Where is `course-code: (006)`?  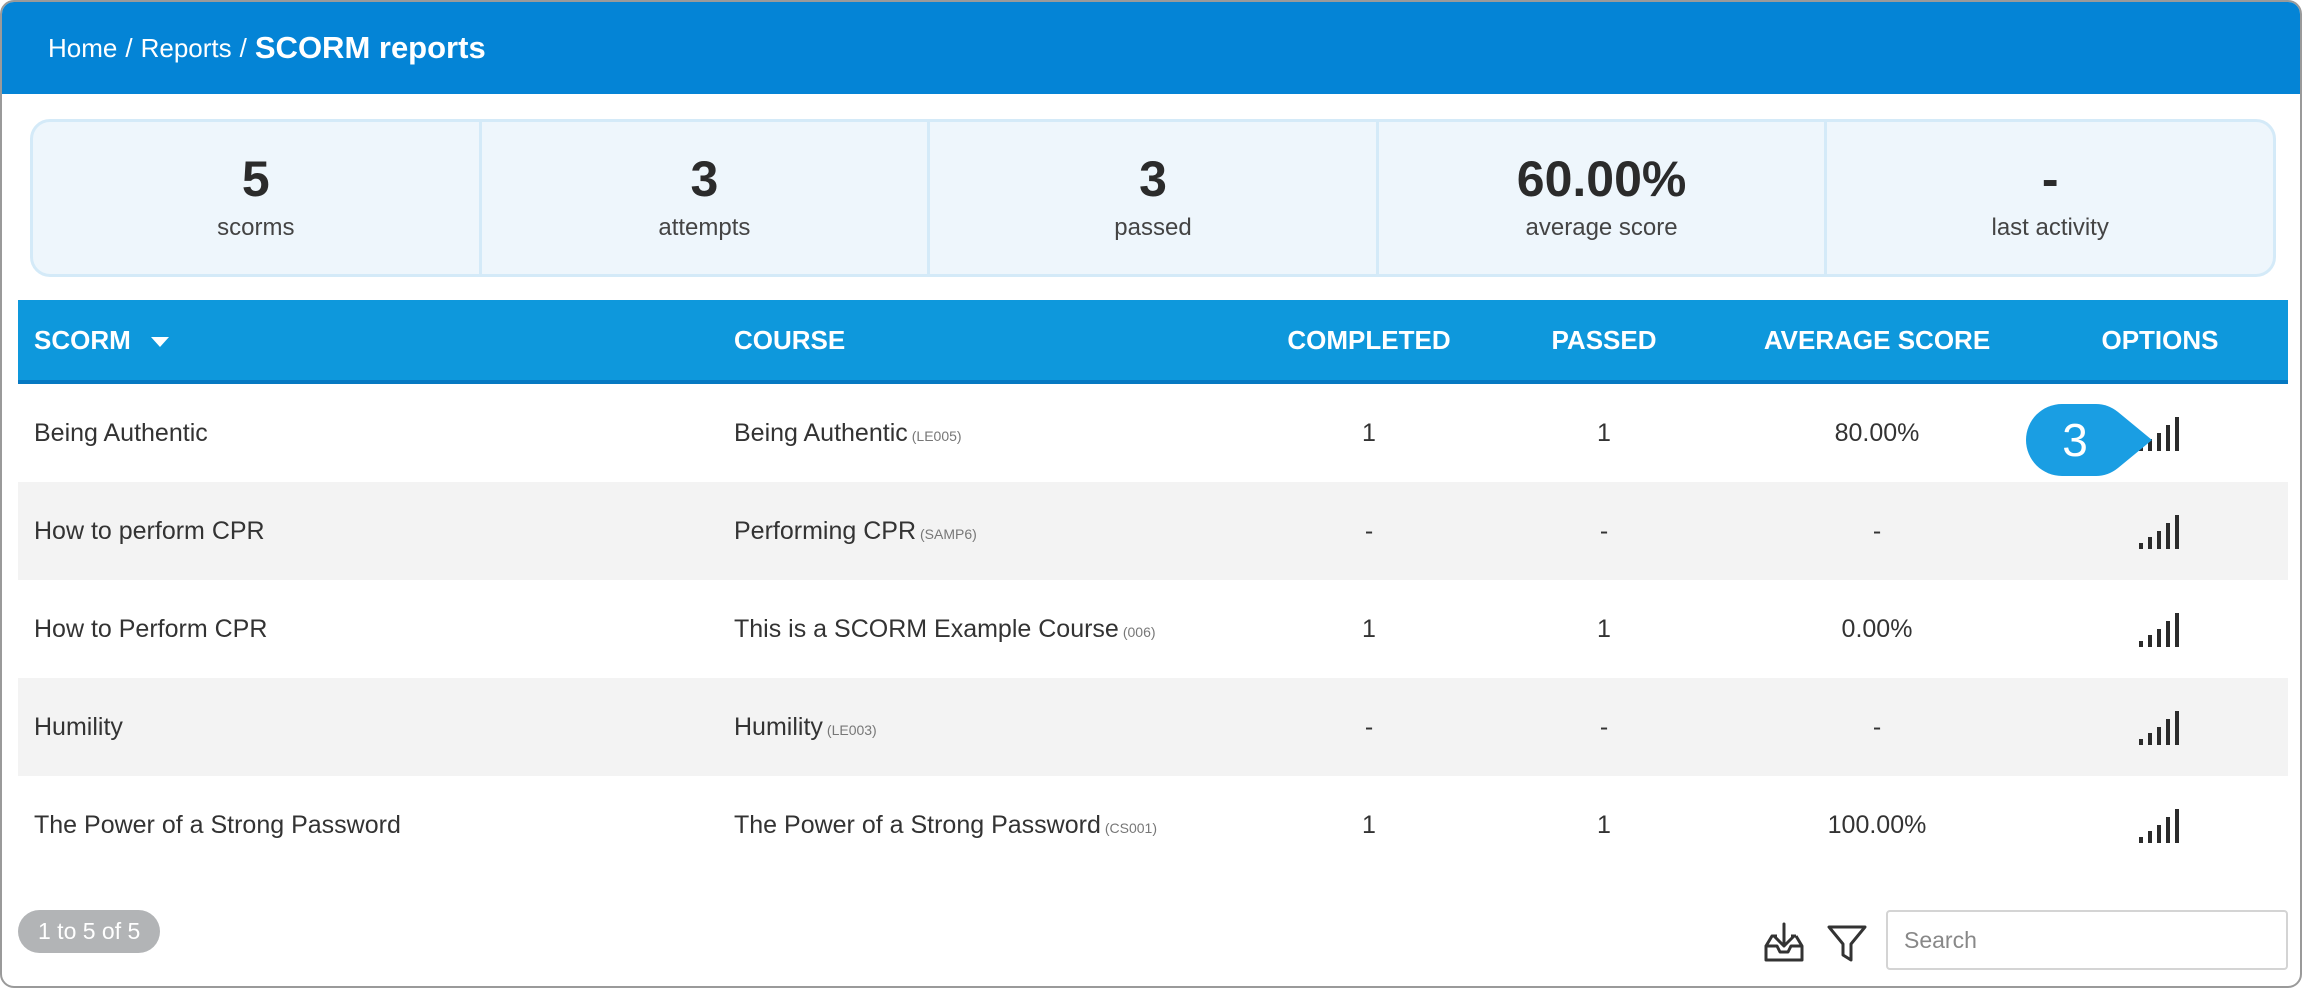 course-code: (006) is located at coordinates (1139, 631).